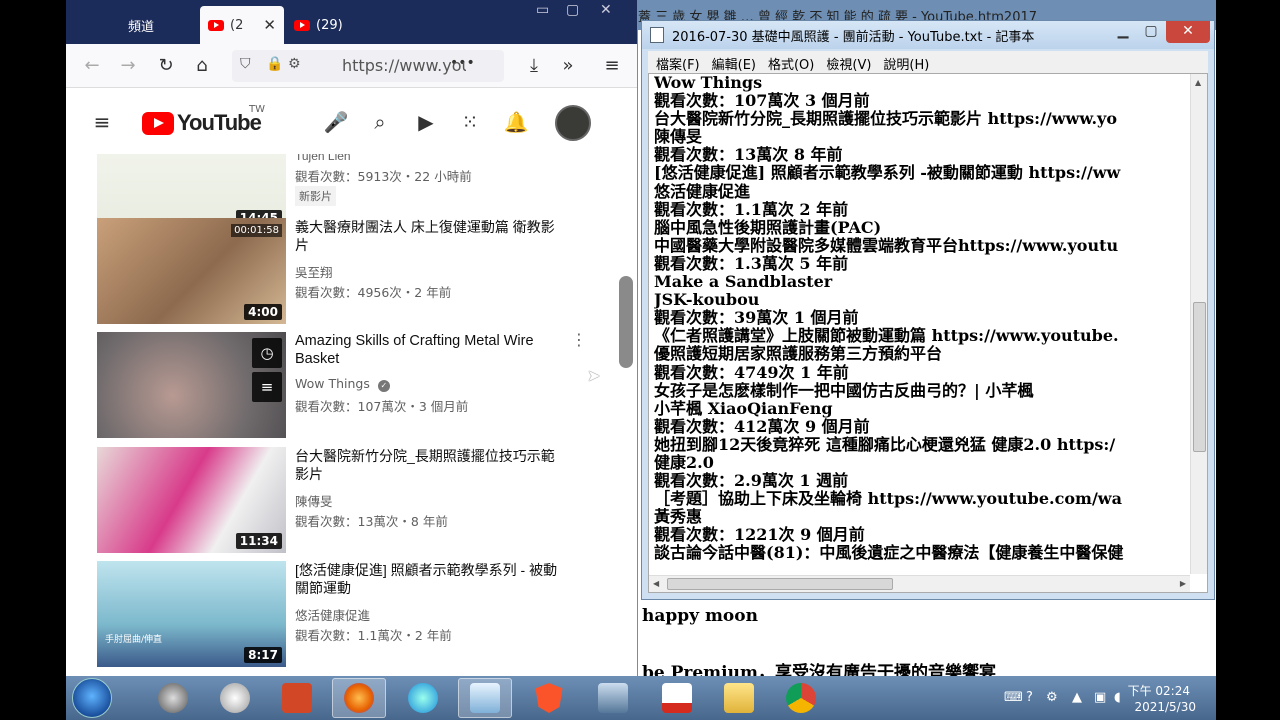 This screenshot has height=720, width=1280. What do you see at coordinates (780, 584) in the screenshot?
I see `horizontal-scroll-thumb` at bounding box center [780, 584].